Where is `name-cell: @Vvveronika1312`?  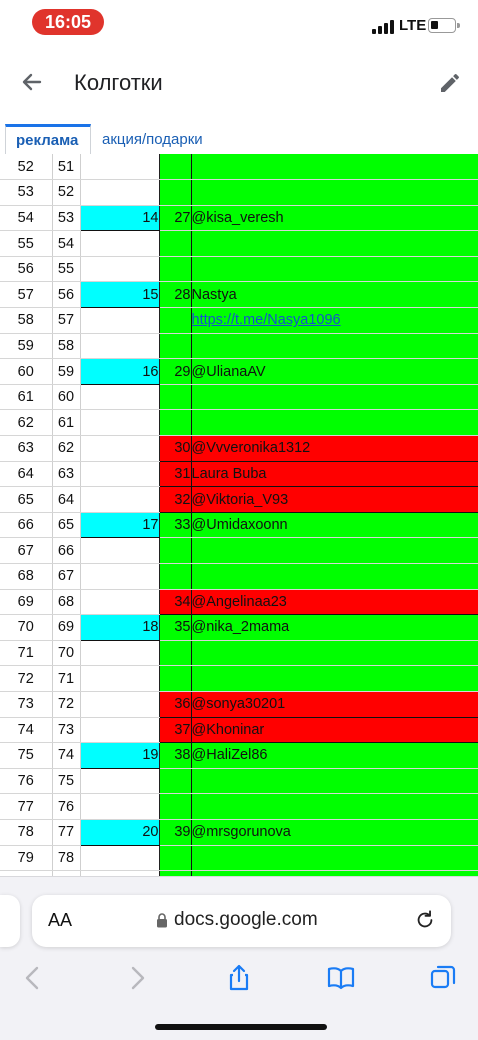
name-cell: @Vvveronika1312 is located at coordinates (334, 448).